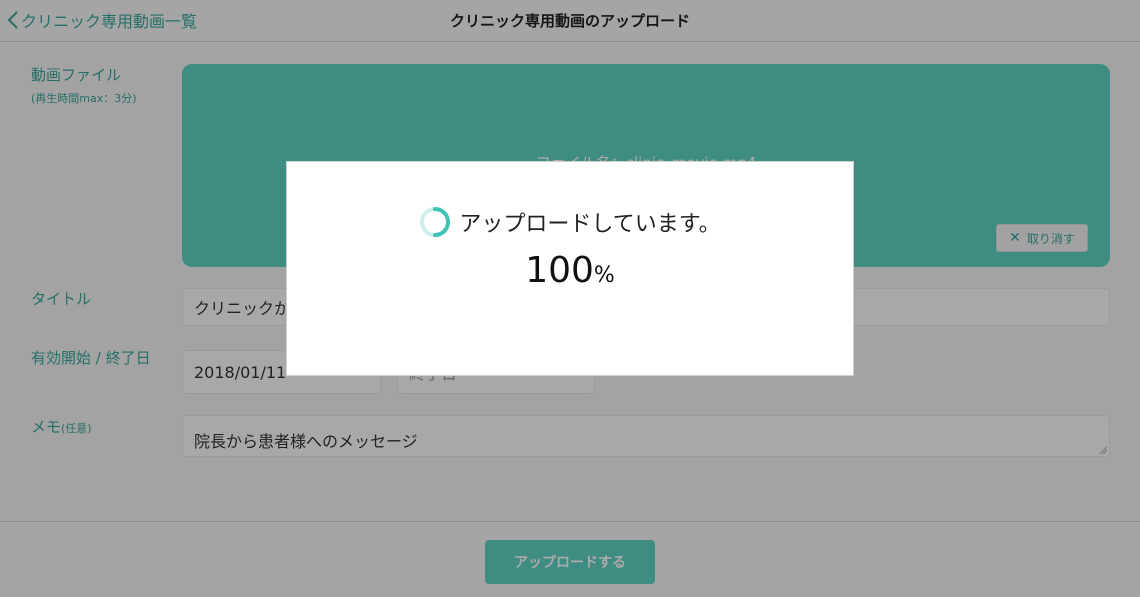  I want to click on upload-status-message: アップロードしています。, so click(590, 224).